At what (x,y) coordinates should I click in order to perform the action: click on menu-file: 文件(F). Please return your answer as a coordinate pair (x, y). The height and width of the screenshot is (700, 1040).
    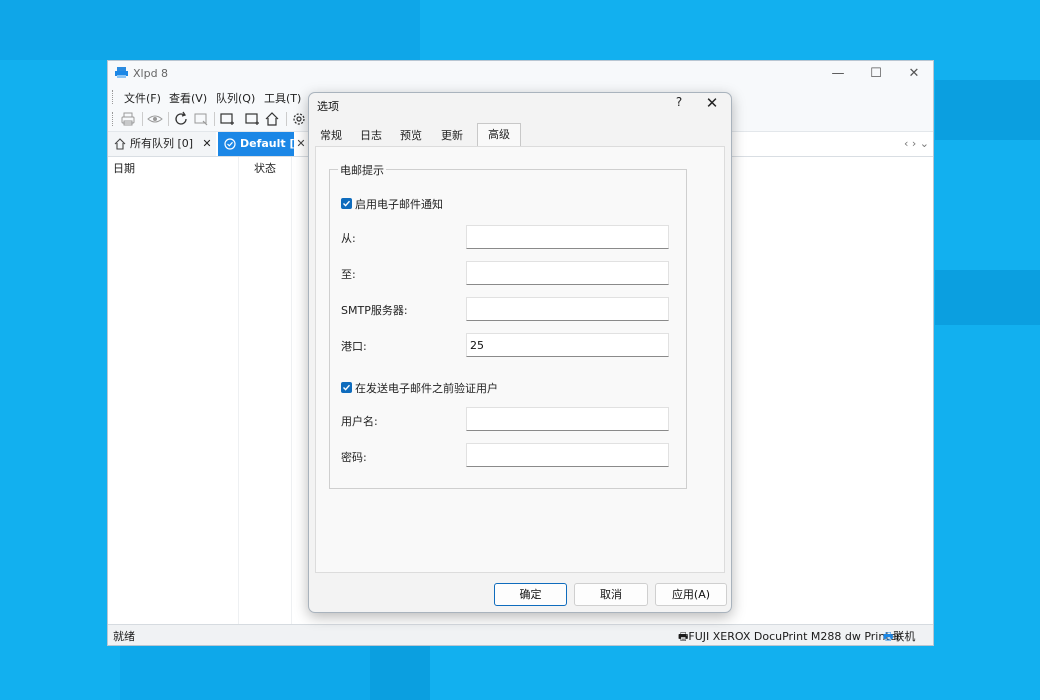
    Looking at the image, I should click on (142, 98).